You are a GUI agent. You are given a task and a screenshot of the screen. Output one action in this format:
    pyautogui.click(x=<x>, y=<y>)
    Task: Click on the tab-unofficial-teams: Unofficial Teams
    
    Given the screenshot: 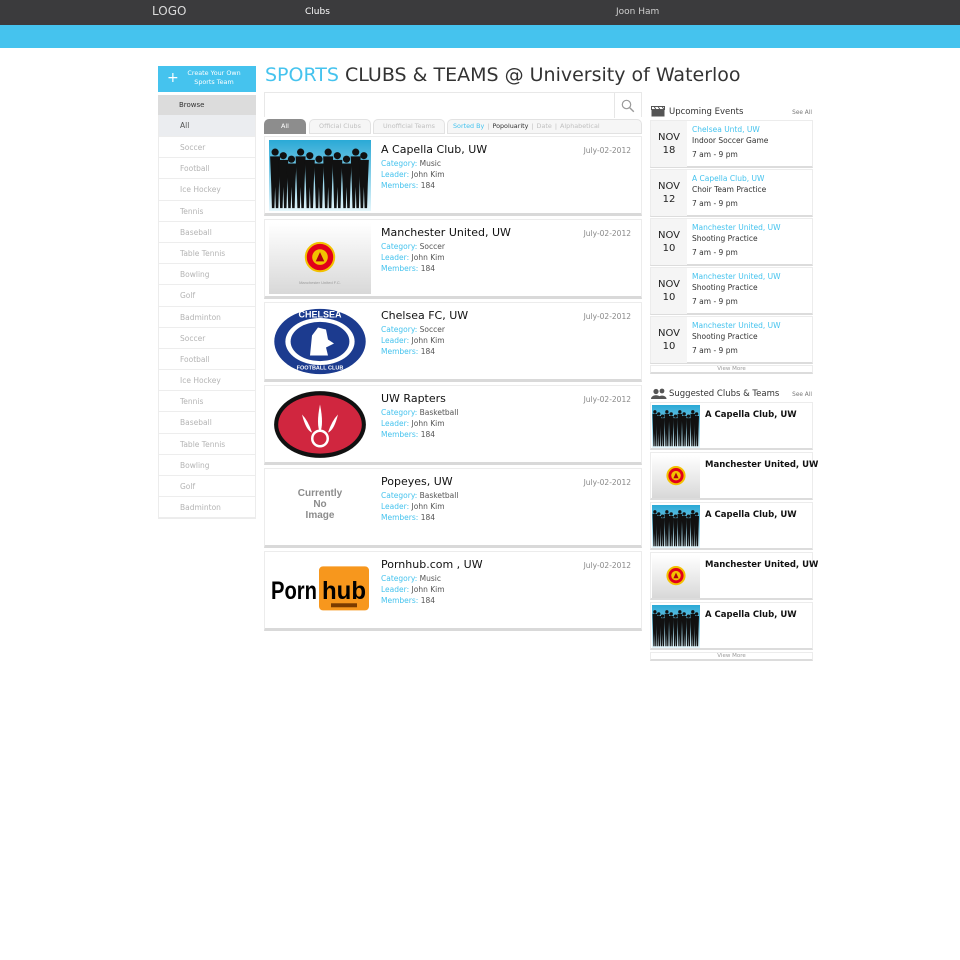 What is the action you would take?
    pyautogui.click(x=409, y=126)
    